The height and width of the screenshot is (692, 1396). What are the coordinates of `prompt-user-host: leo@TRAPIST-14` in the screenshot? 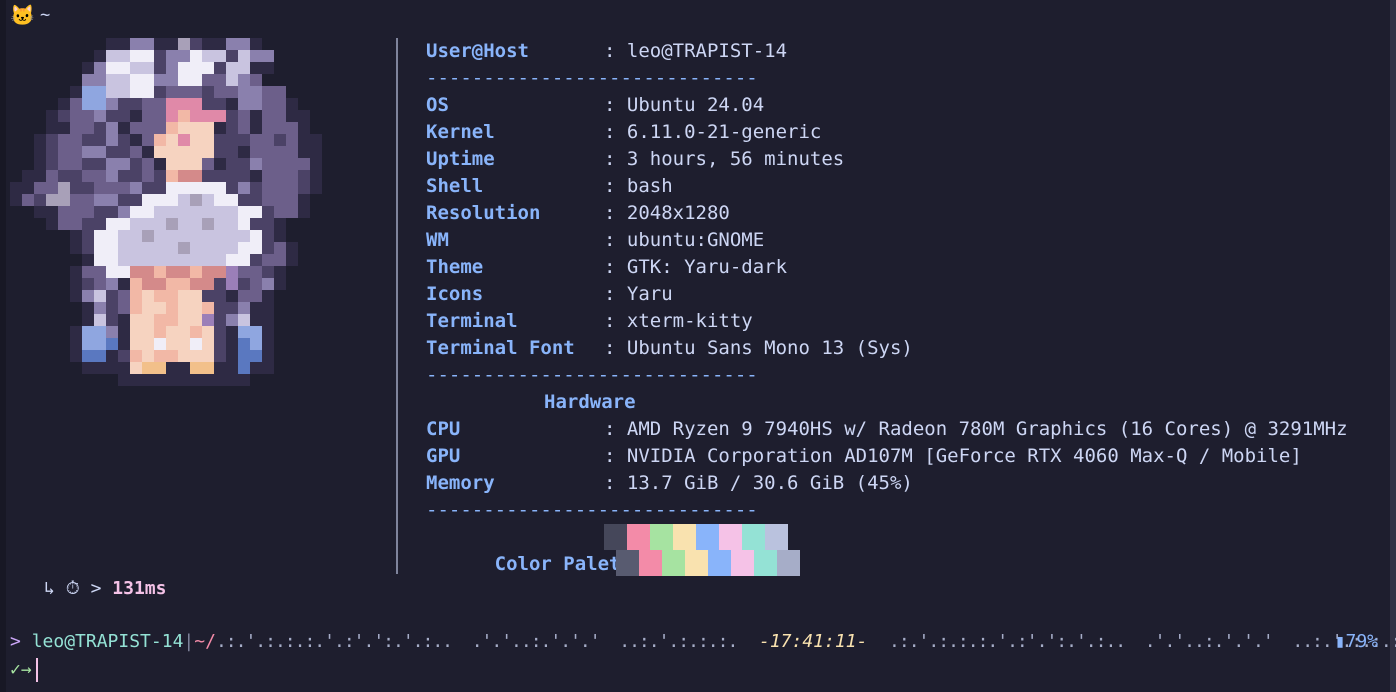 It's located at (107, 641).